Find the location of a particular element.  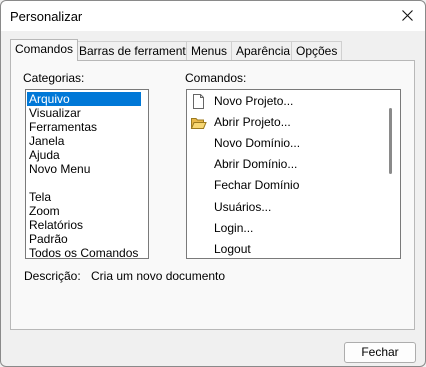

category-item-ajuda: Ajuda is located at coordinates (84, 155).